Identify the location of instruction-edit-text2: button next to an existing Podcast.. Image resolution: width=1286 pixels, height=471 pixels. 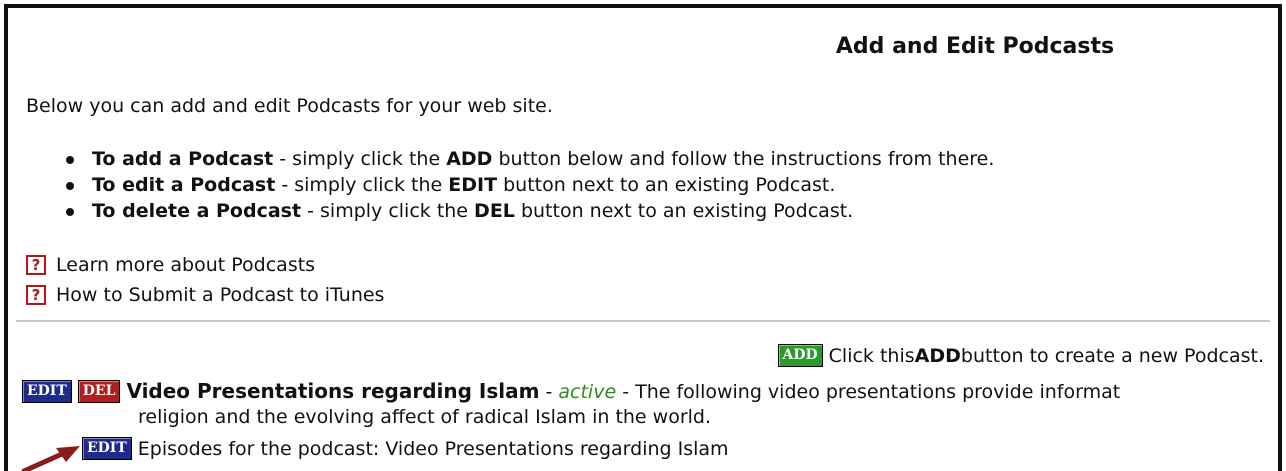
(666, 185).